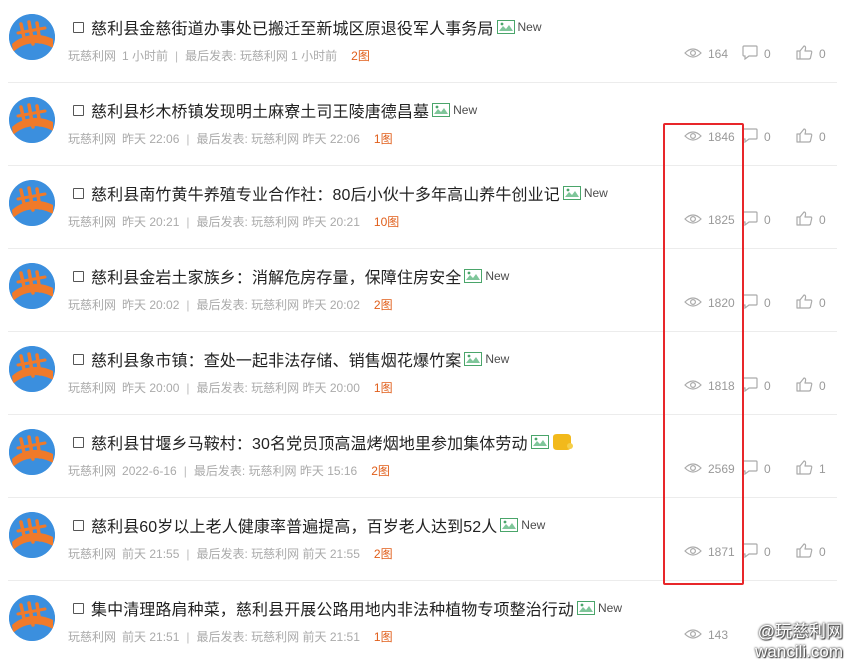  What do you see at coordinates (294, 525) in the screenshot?
I see `thread-title: 慈利县60岁以上老人健康率普遍提高，百岁老人达到52人` at bounding box center [294, 525].